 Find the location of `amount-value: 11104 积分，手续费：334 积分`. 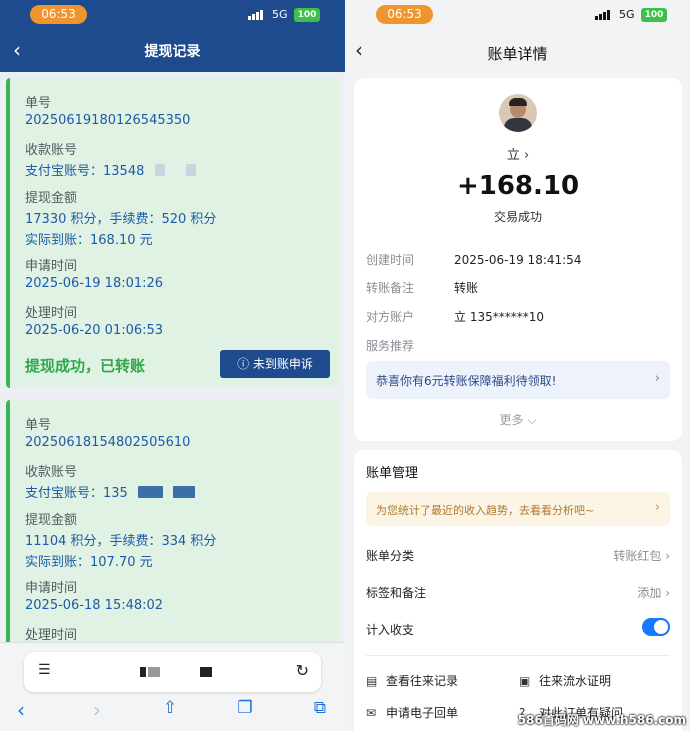

amount-value: 11104 积分，手续费：334 积分 is located at coordinates (121, 541).